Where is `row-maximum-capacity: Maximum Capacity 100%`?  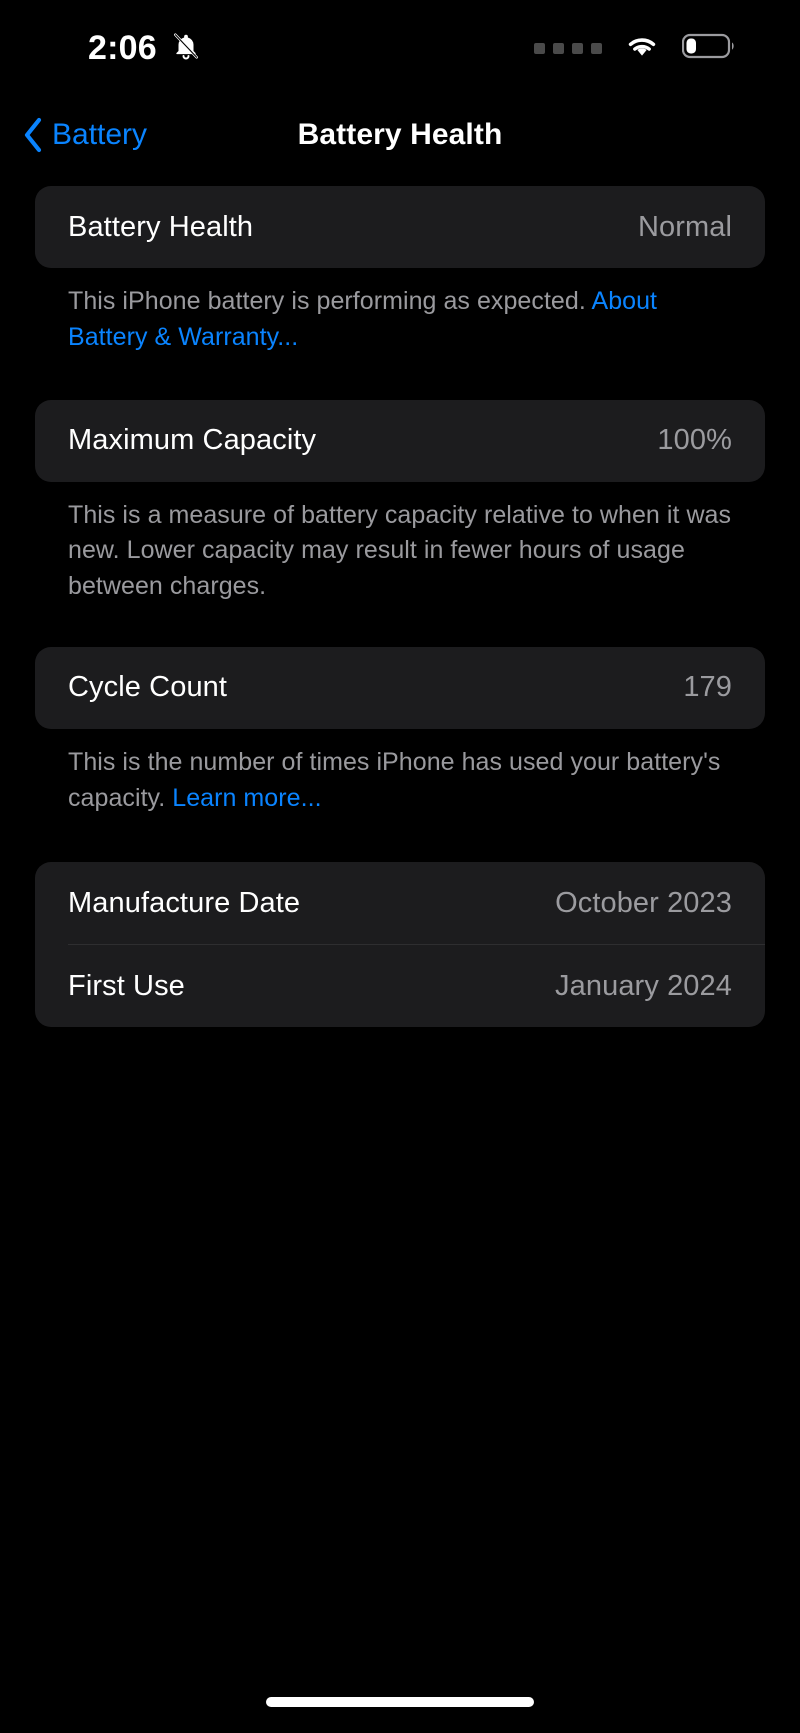
row-maximum-capacity: Maximum Capacity 100% is located at coordinates (400, 441).